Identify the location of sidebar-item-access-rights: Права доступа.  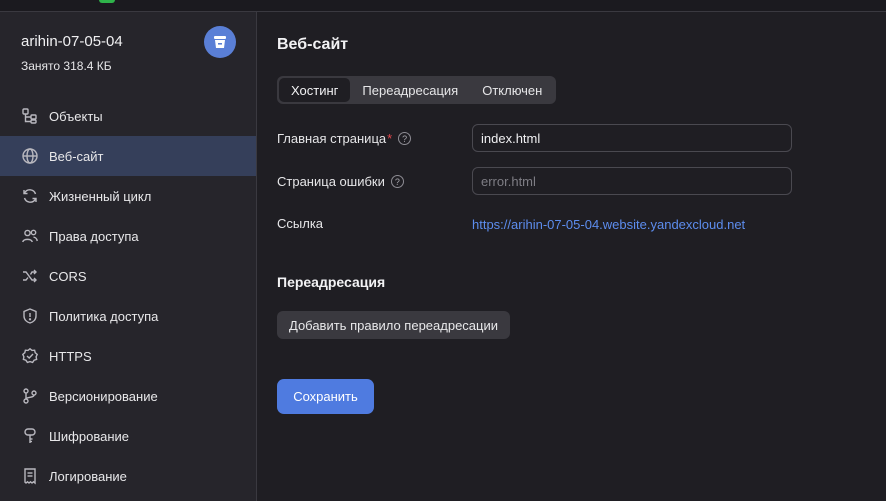
(128, 236).